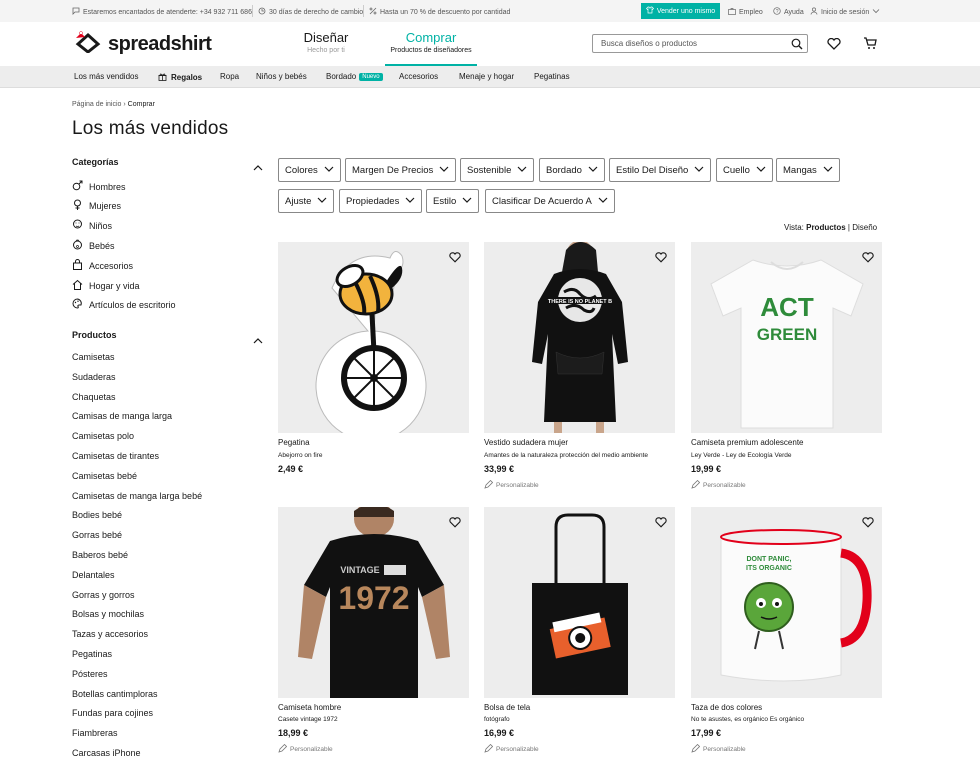 This screenshot has height=763, width=980. Describe the element at coordinates (326, 42) in the screenshot. I see `tab-design: Diseñar Hecho por ti` at that location.